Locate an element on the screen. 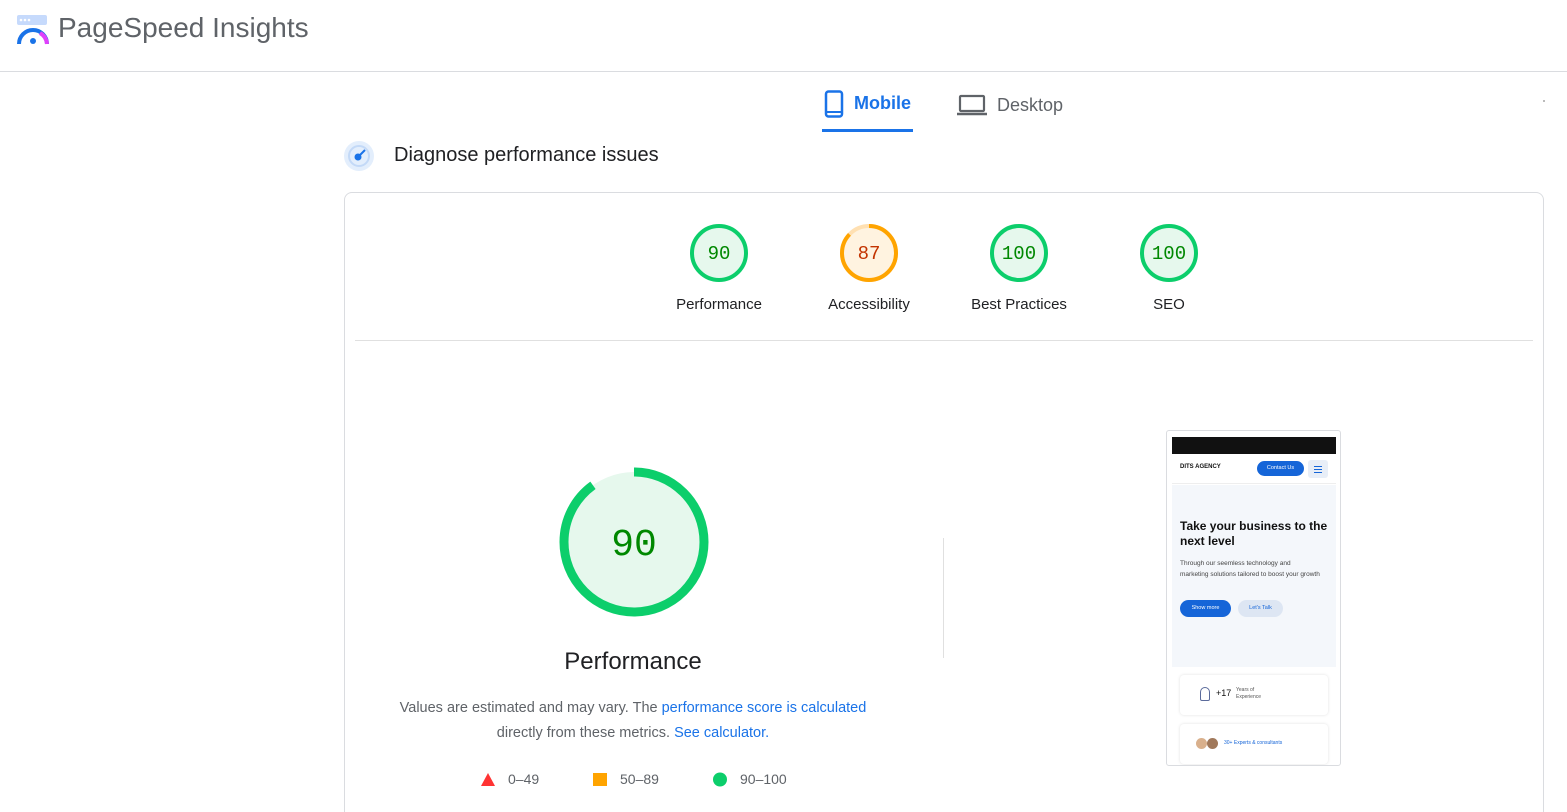 The image size is (1567, 812). tab-desktop: Desktop is located at coordinates (1010, 105).